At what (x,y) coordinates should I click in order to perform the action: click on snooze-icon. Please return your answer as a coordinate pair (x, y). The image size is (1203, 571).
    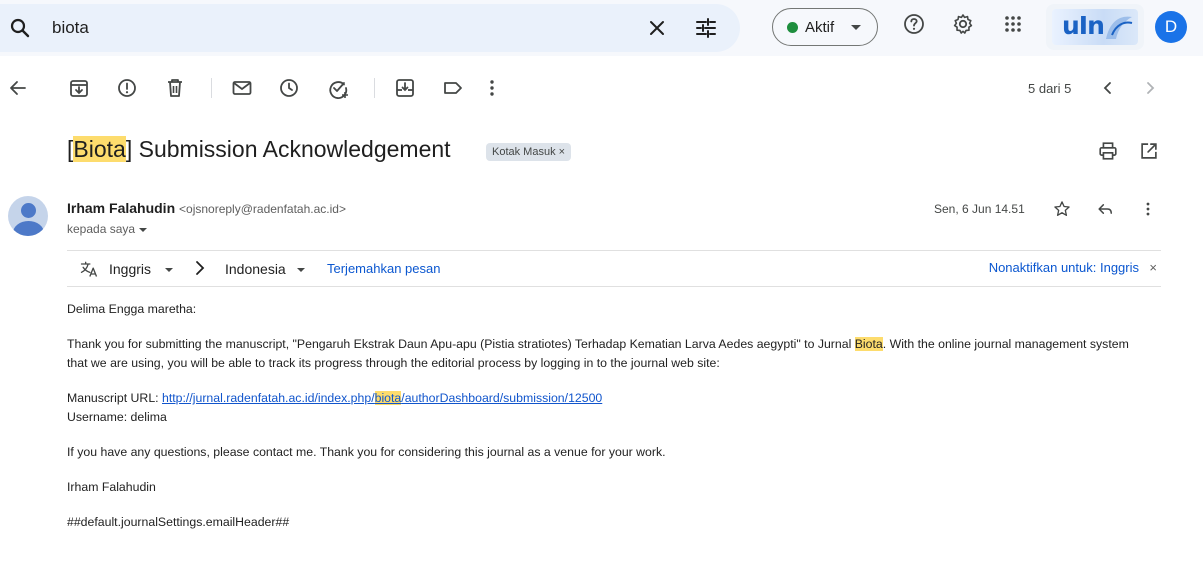
    Looking at the image, I should click on (289, 88).